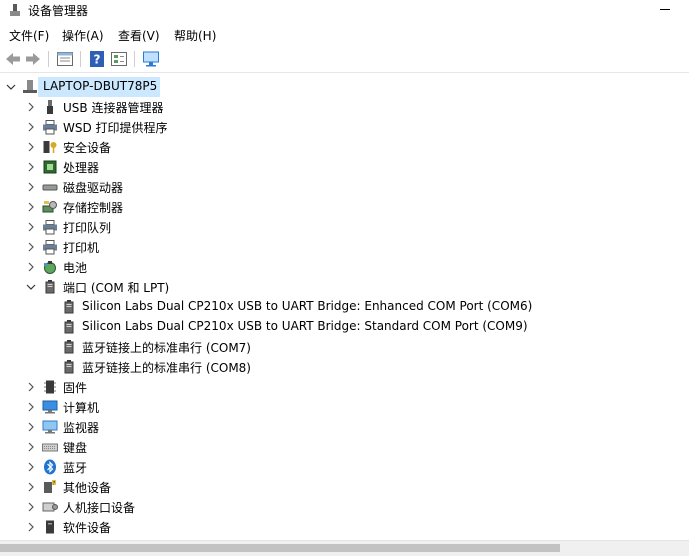  I want to click on tree-category-node: 电池, so click(344, 267).